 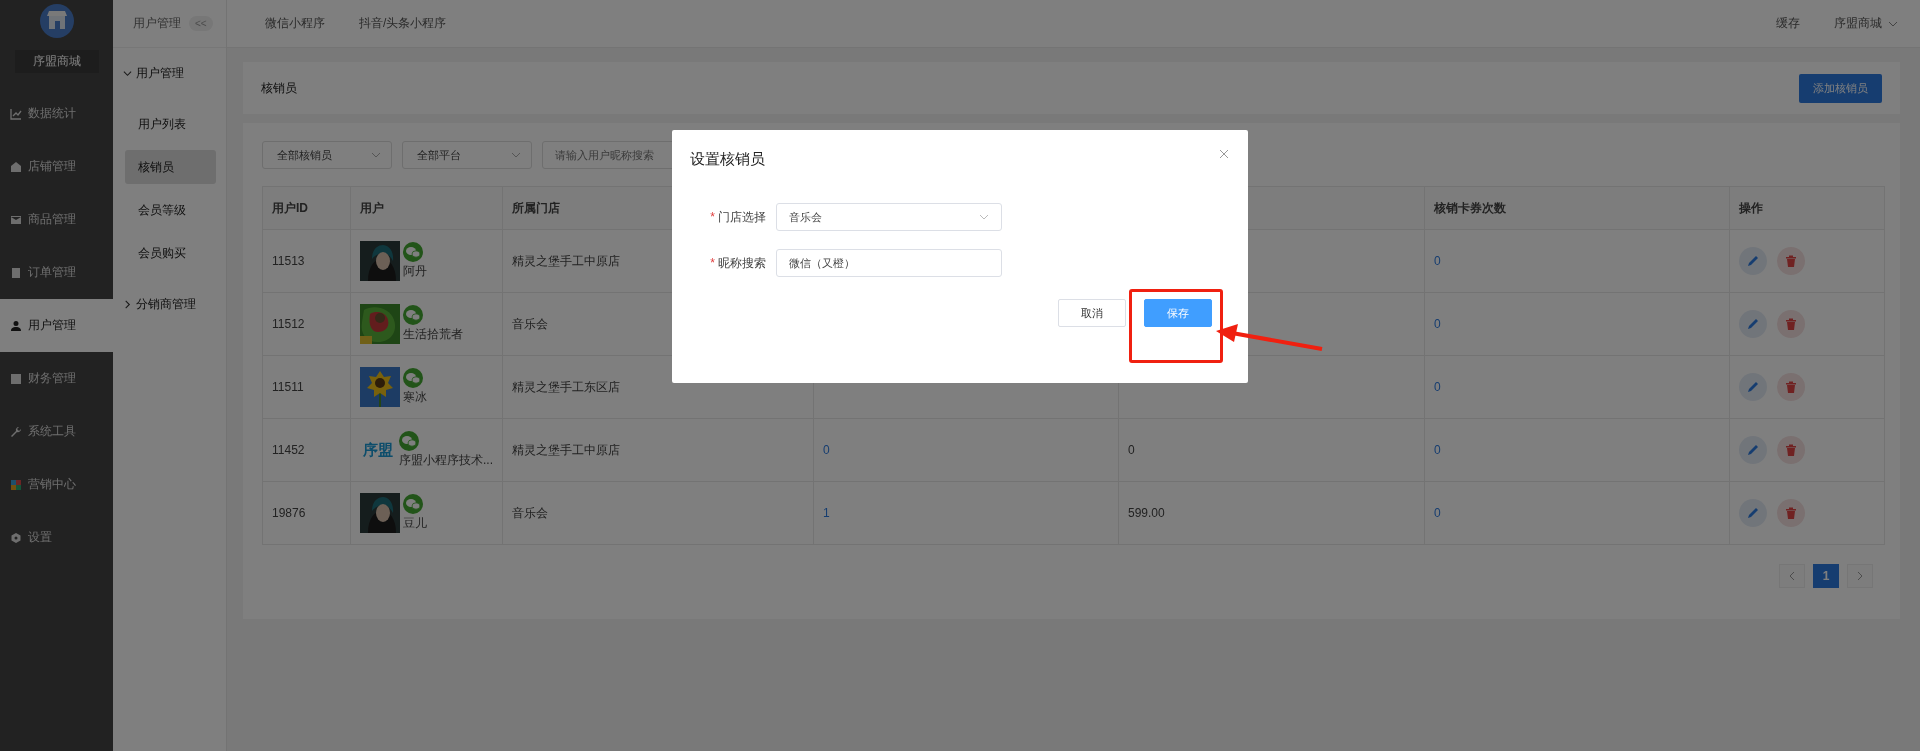 What do you see at coordinates (290, 207) in the screenshot?
I see `column-header: 用户ID` at bounding box center [290, 207].